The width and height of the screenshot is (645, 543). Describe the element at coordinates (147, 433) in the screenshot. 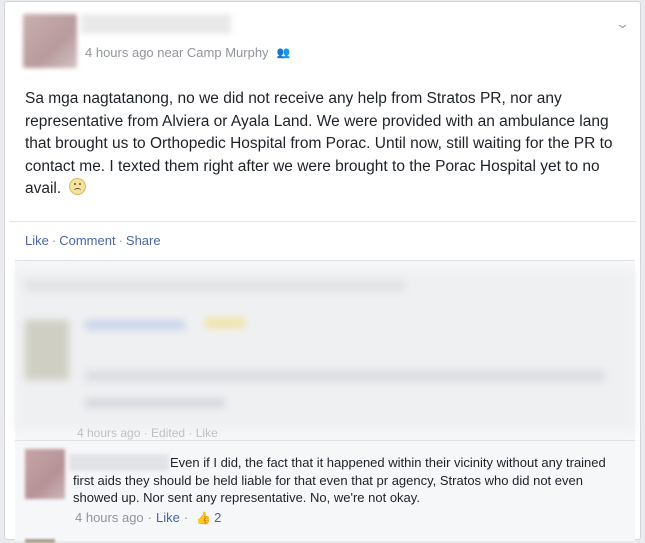

I see `blurred-comment-meta: 4 hours ago · Edited · Like` at that location.